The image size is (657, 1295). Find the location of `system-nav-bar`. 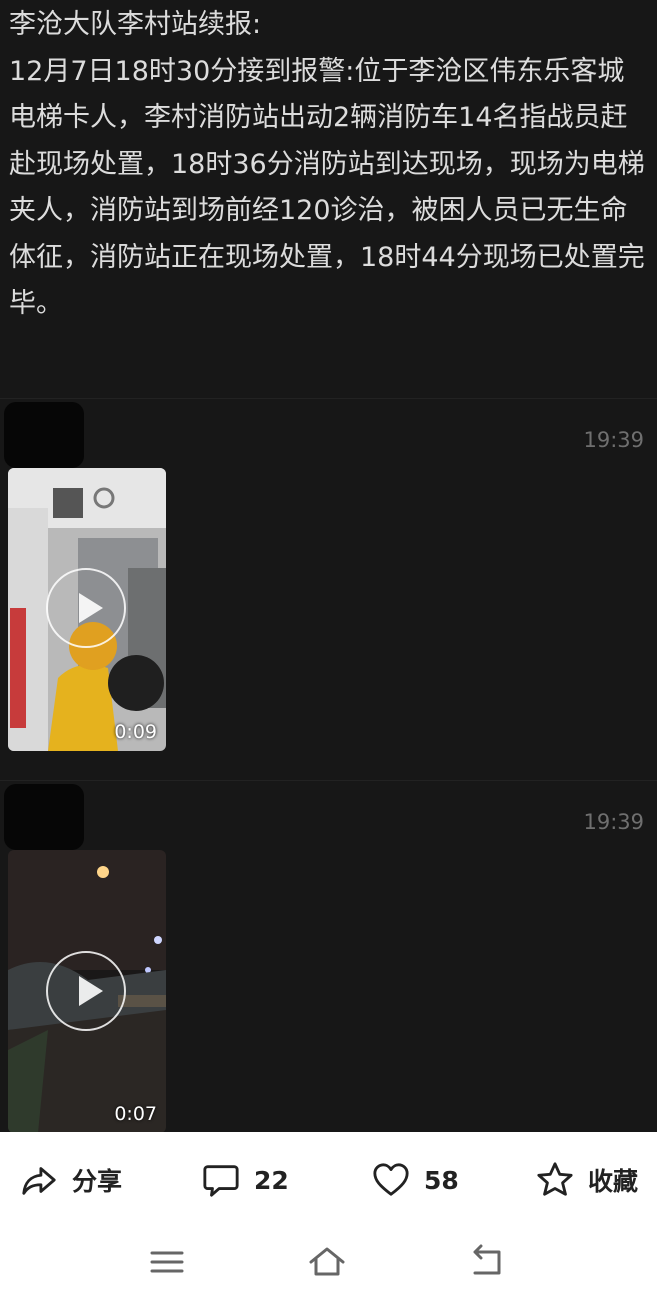

system-nav-bar is located at coordinates (328, 1261).